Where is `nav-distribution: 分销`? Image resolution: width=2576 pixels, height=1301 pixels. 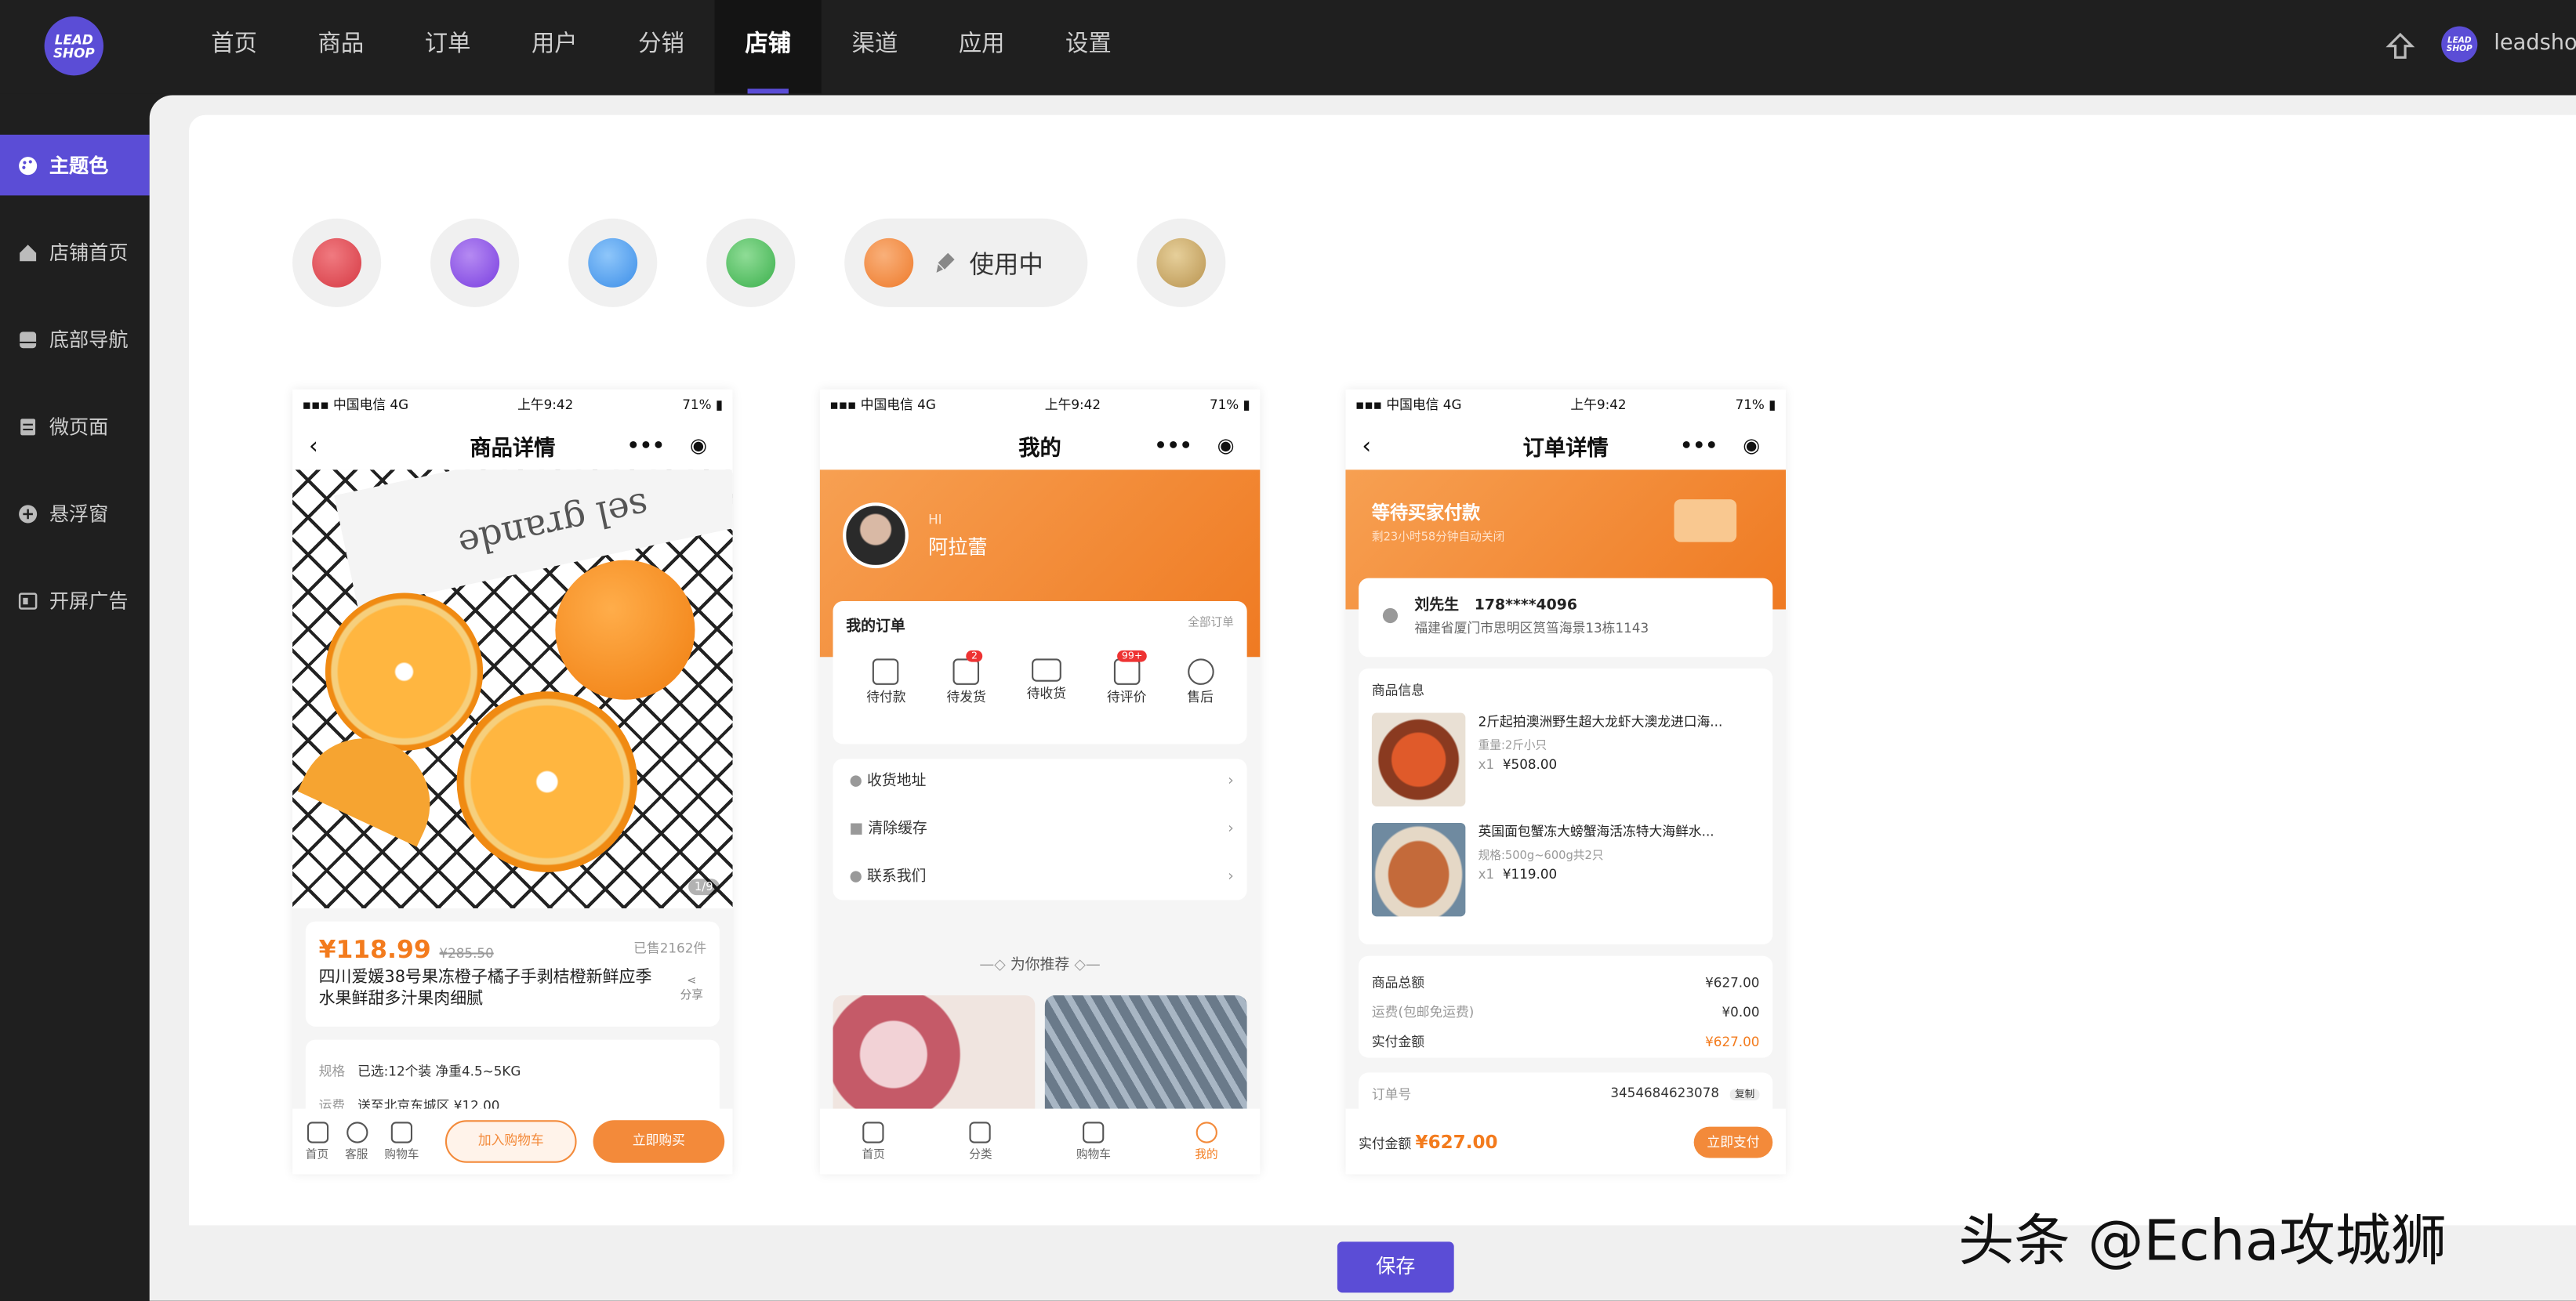
nav-distribution: 分销 is located at coordinates (661, 46).